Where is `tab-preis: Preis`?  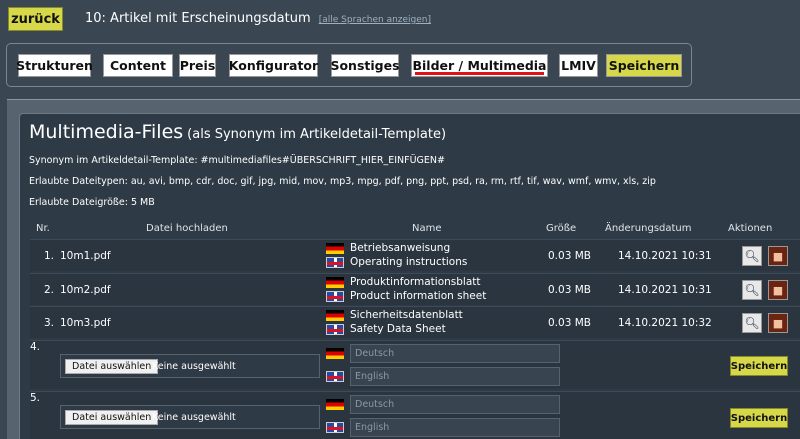 tab-preis: Preis is located at coordinates (197, 65).